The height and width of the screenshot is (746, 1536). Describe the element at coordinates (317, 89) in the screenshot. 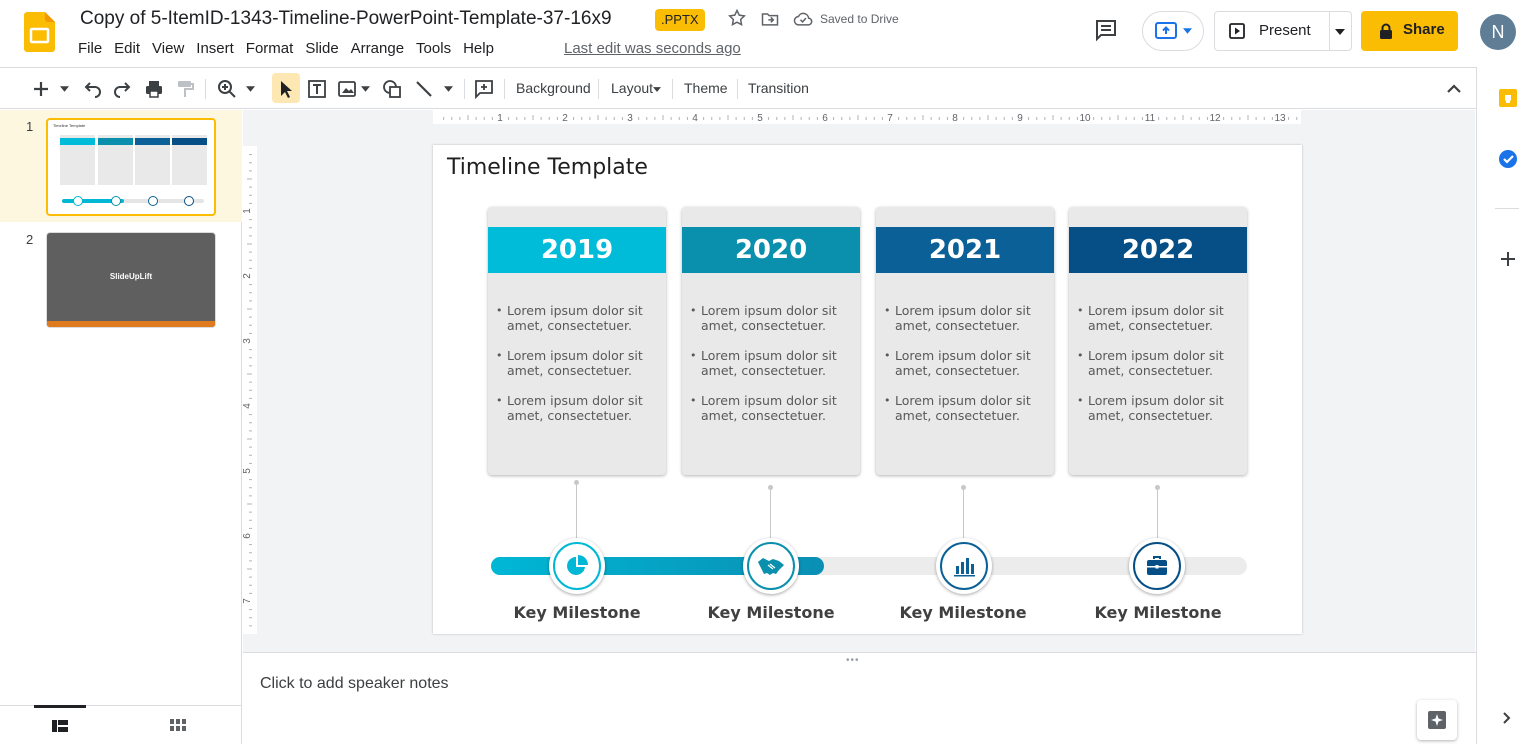

I see `text-box-icon` at that location.